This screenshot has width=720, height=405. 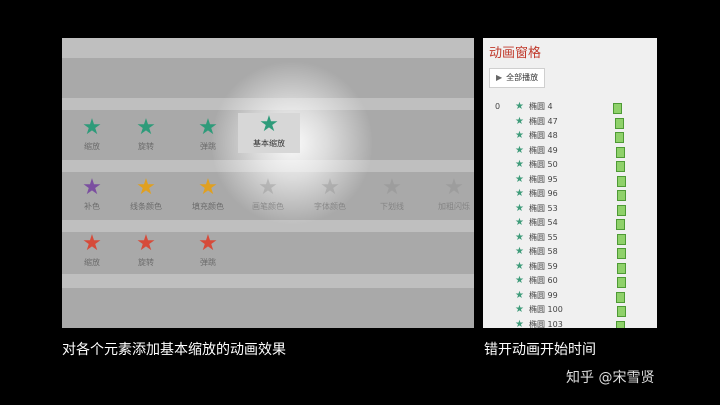 I want to click on item-name: 椭圆 4, so click(x=541, y=106).